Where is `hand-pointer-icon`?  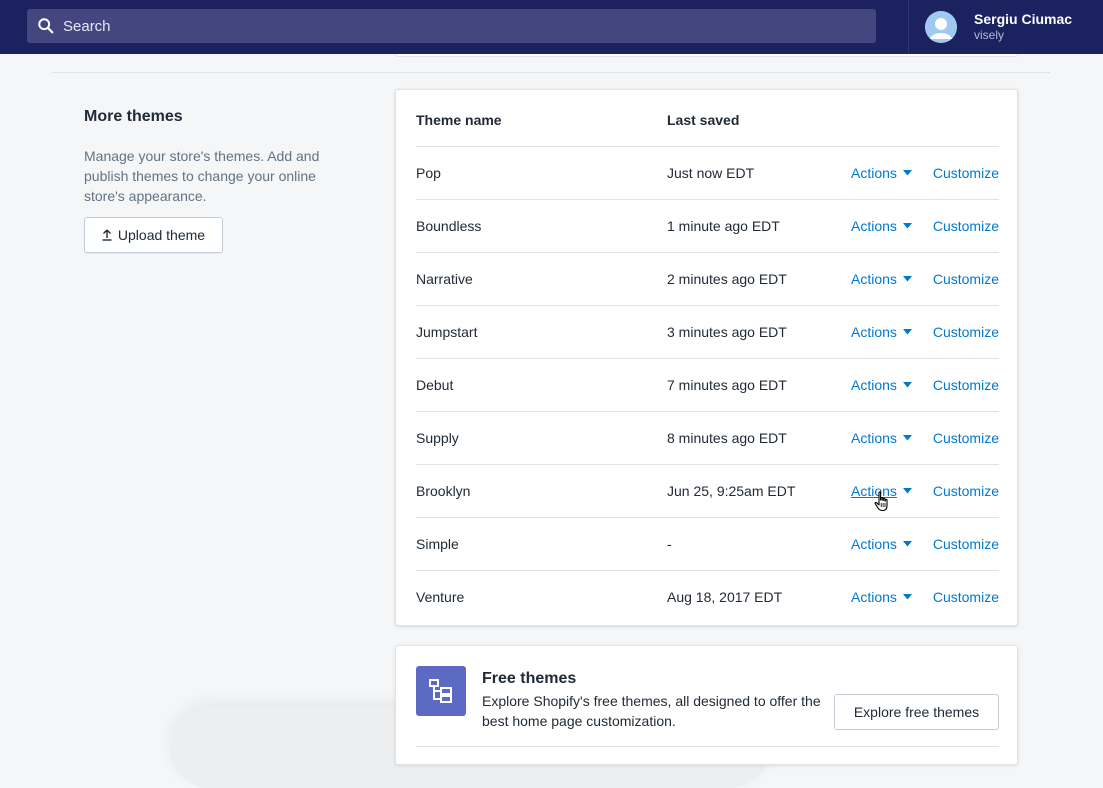
hand-pointer-icon is located at coordinates (881, 501).